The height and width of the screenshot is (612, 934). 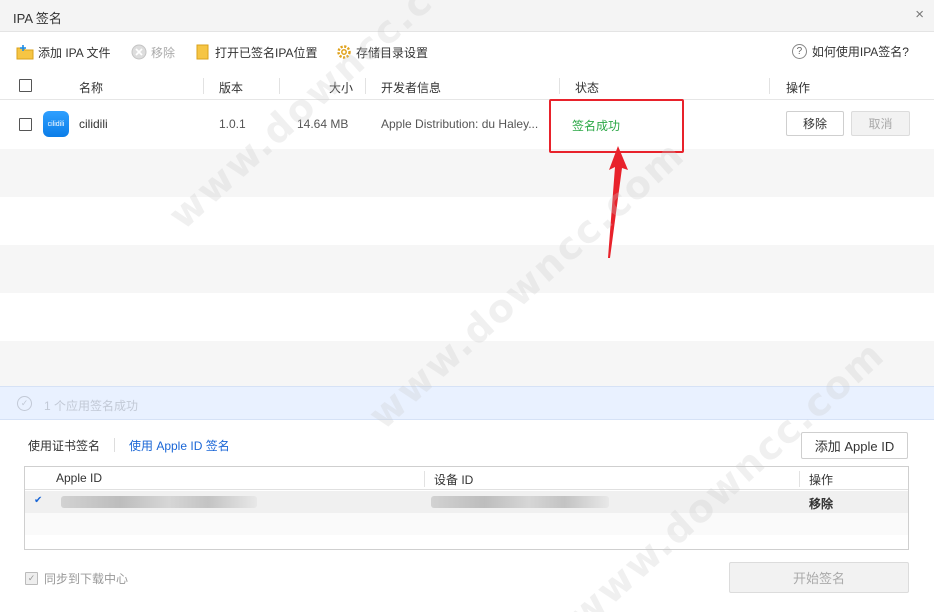 I want to click on start-sign-button: 开始签名, so click(x=819, y=577).